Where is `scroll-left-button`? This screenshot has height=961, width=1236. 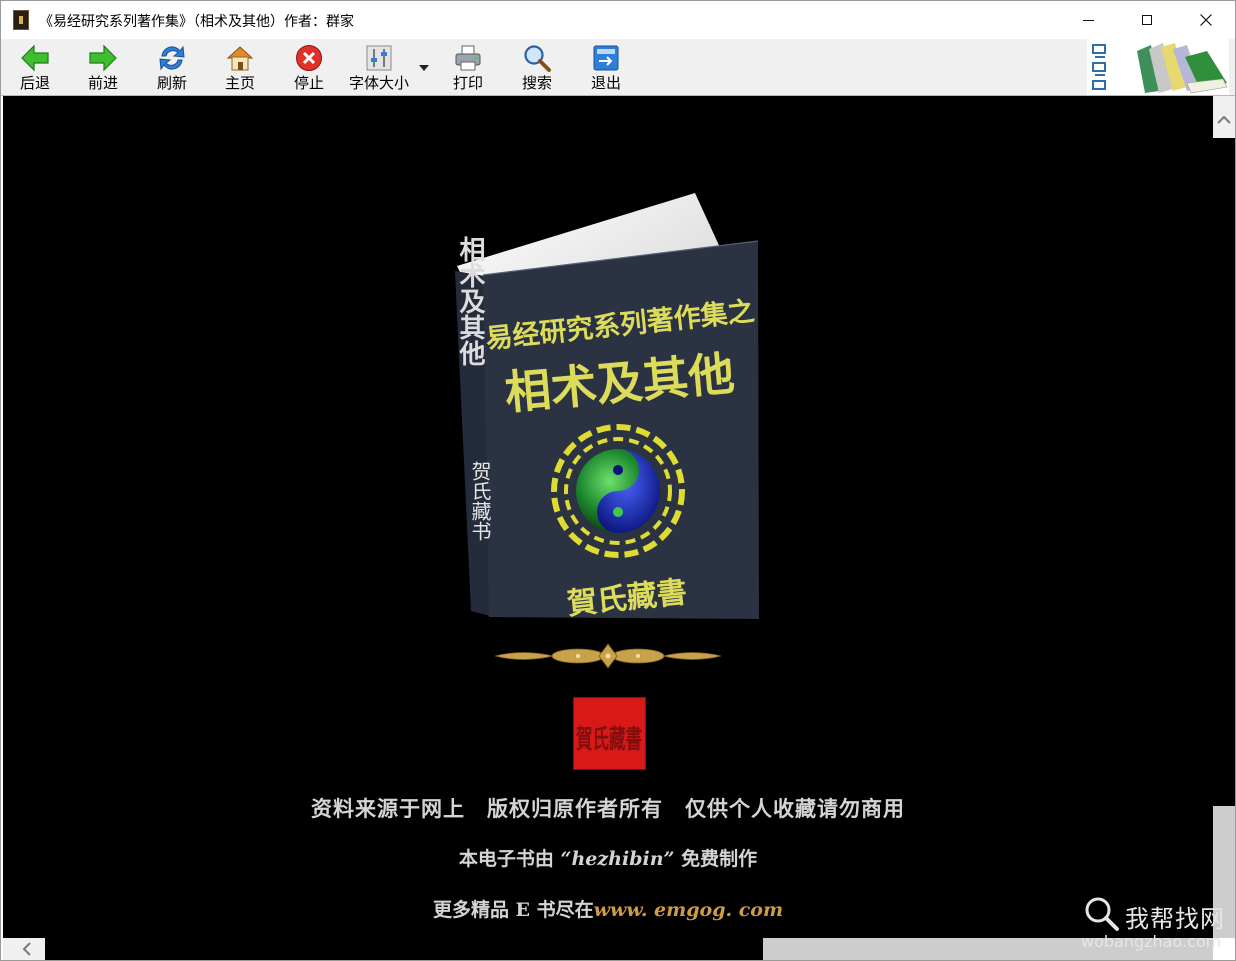 scroll-left-button is located at coordinates (24, 949).